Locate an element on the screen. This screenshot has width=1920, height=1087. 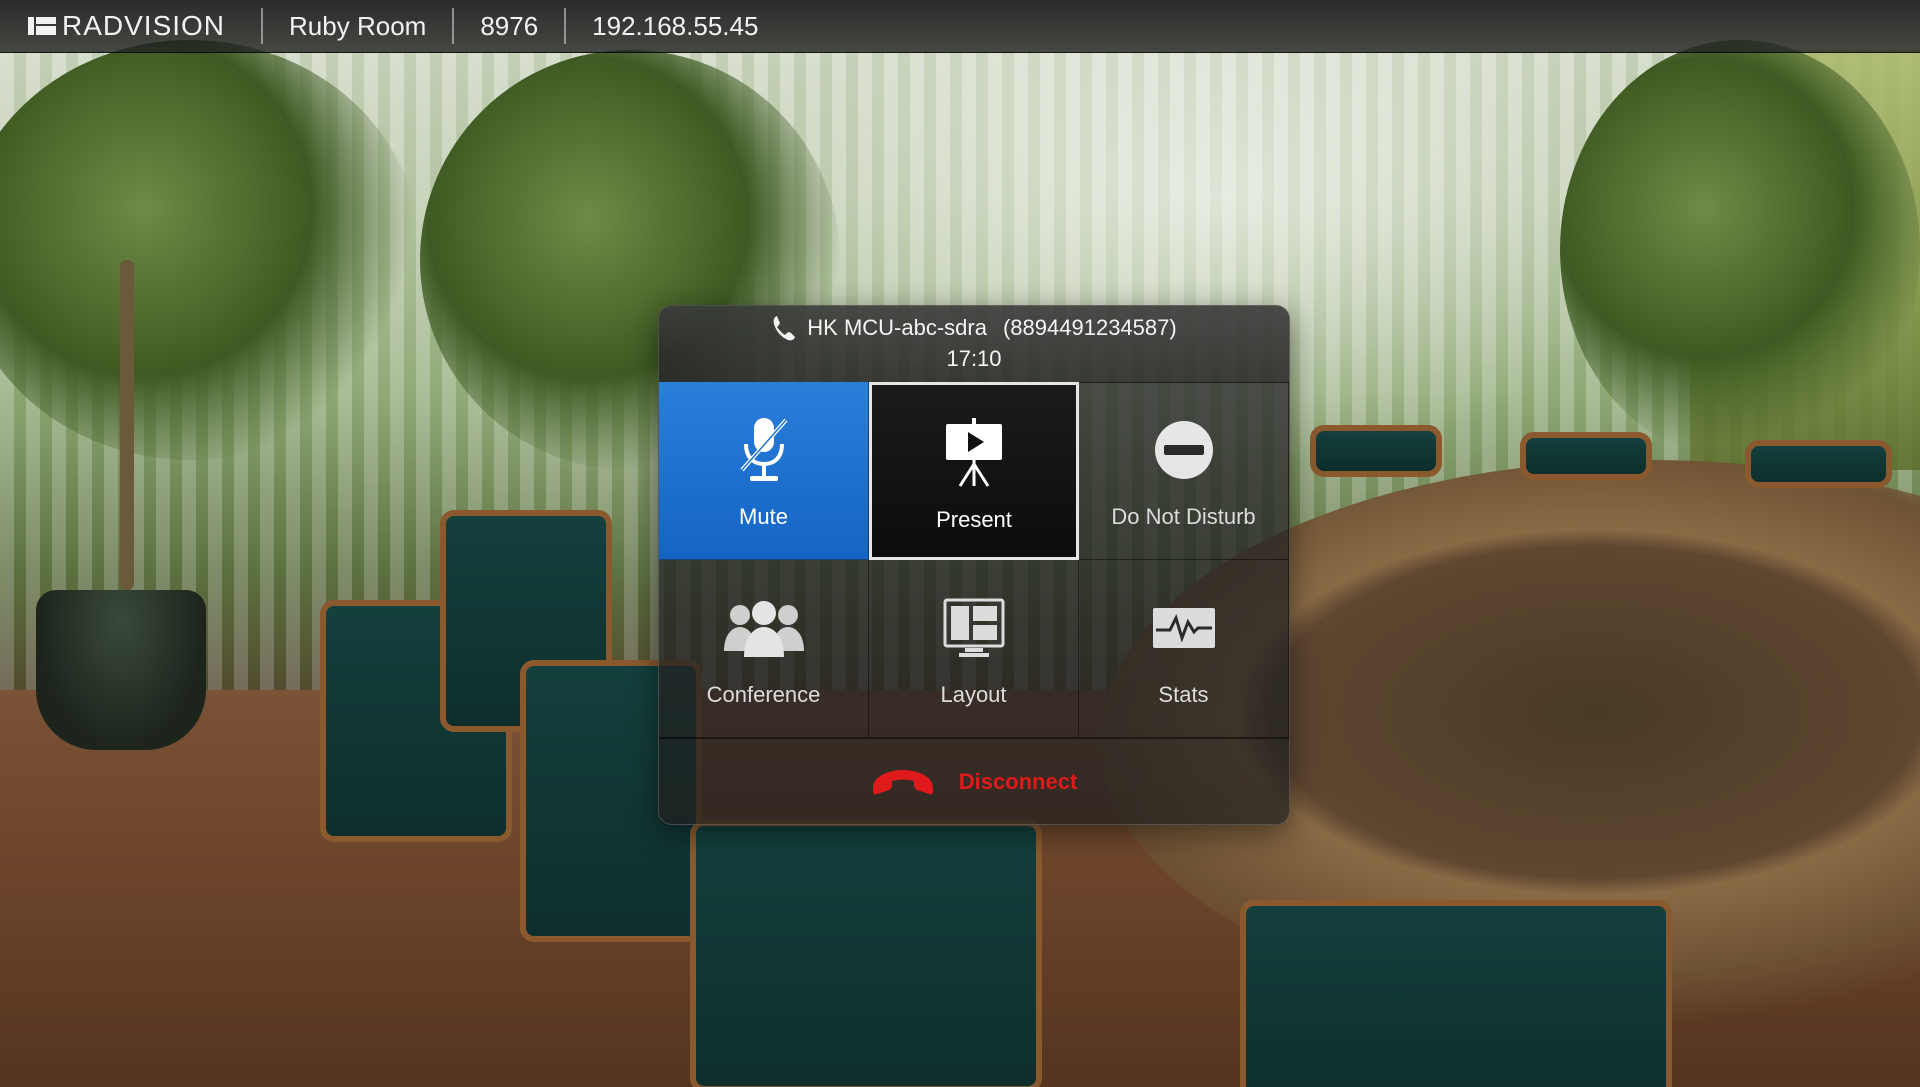
layout-button: Layout is located at coordinates (974, 649).